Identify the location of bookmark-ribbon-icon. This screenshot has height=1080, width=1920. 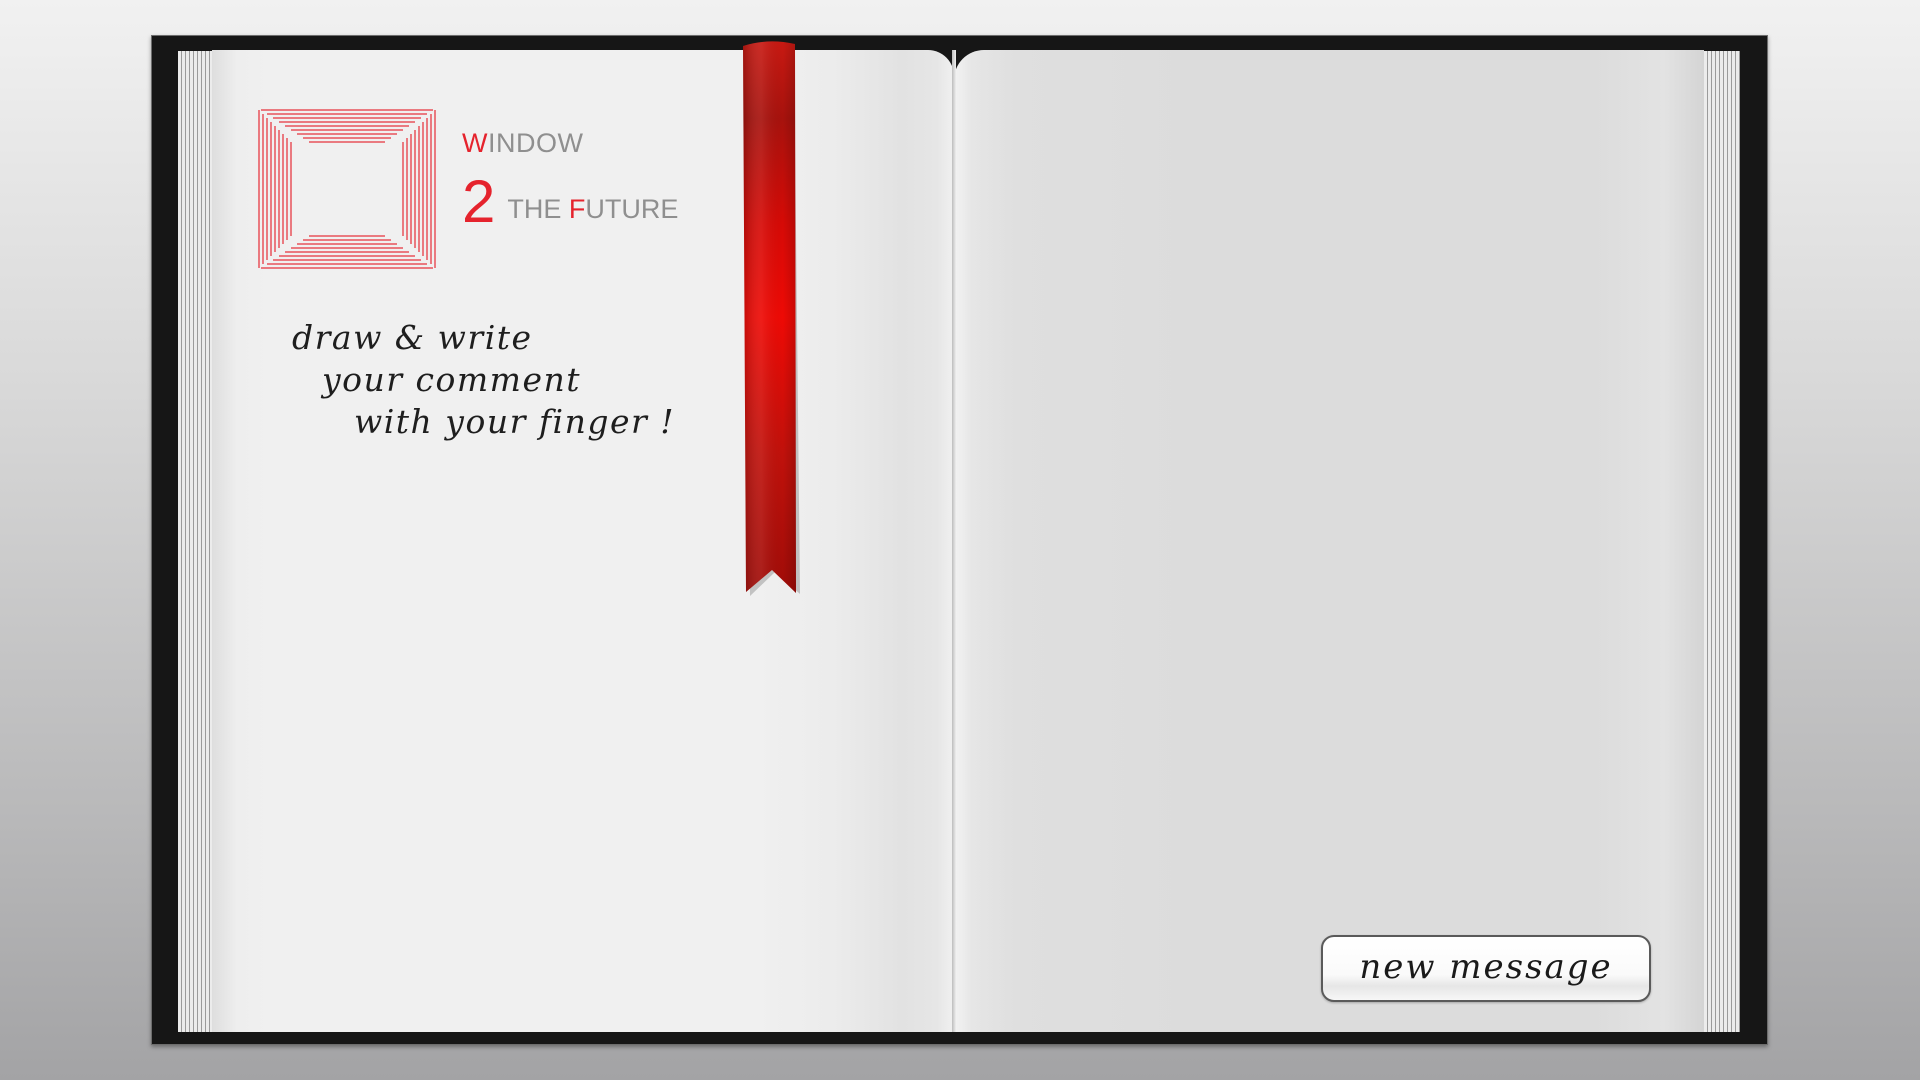
(771, 318).